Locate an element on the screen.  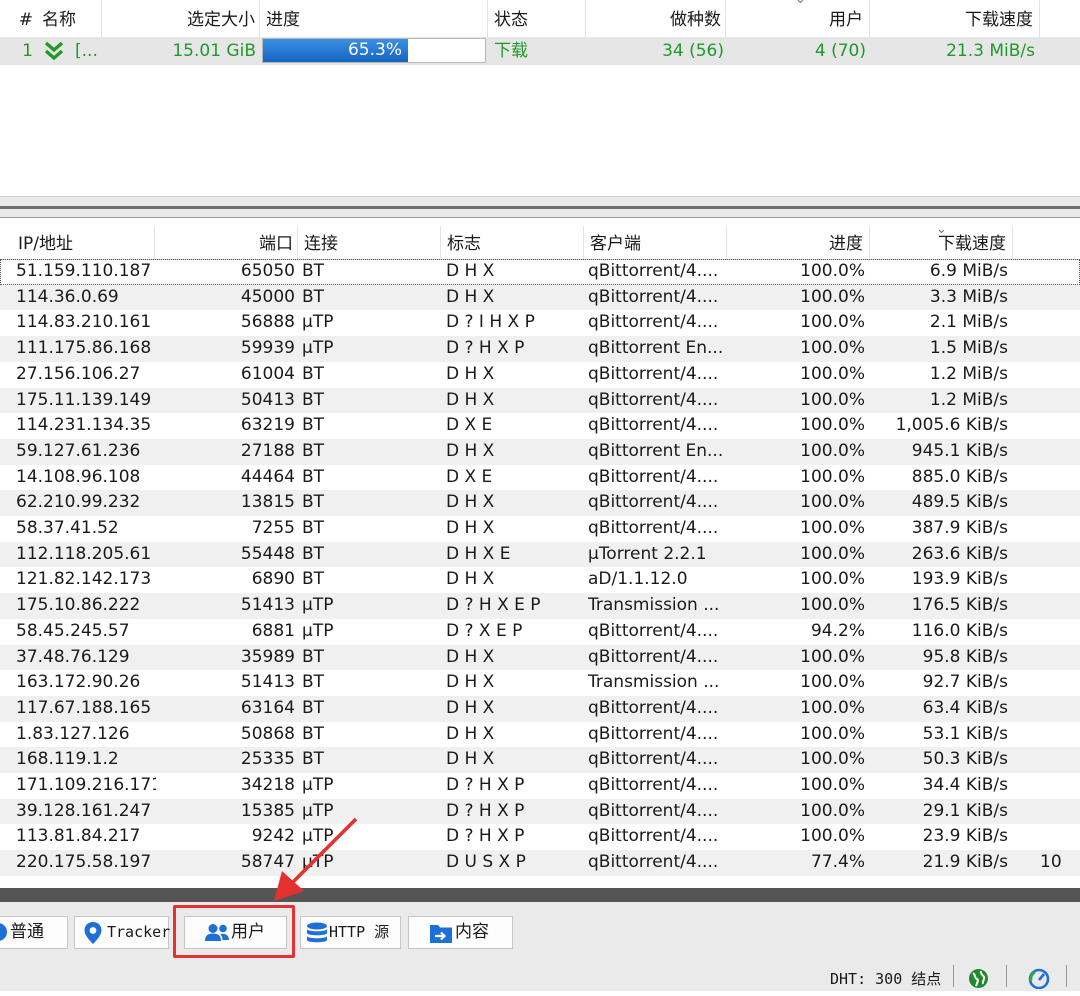
tab-http-sources: HTTP 源 is located at coordinates (350, 932).